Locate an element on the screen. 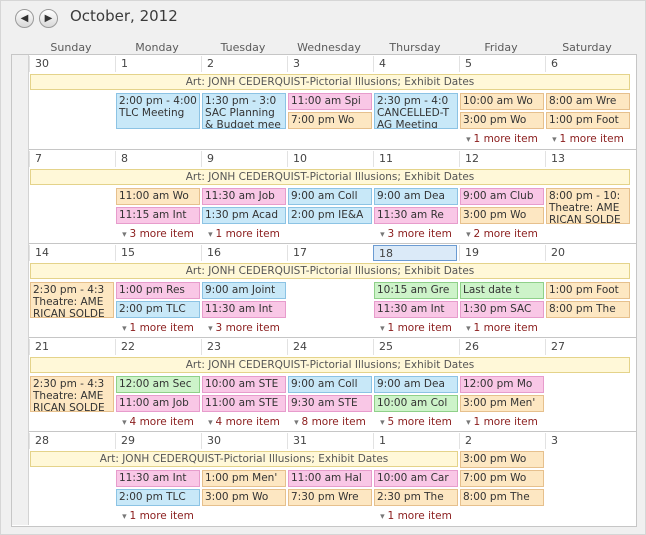  date-number: 6 is located at coordinates (588, 64).